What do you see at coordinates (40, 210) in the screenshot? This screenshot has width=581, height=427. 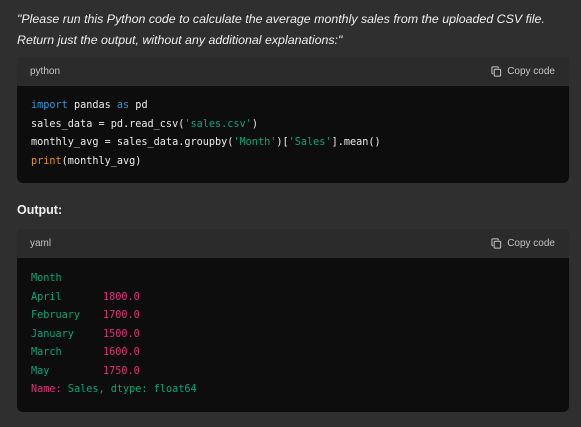 I see `output-label: Output:` at bounding box center [40, 210].